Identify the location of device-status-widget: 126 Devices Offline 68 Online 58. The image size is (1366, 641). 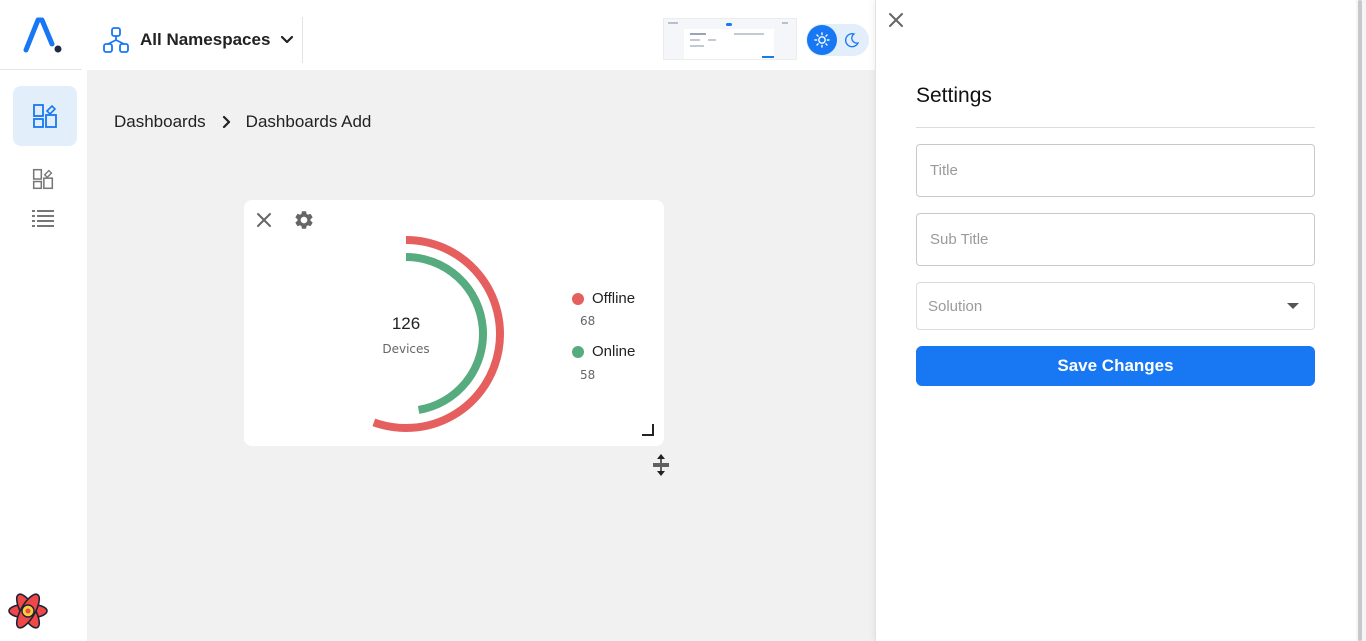
(454, 323).